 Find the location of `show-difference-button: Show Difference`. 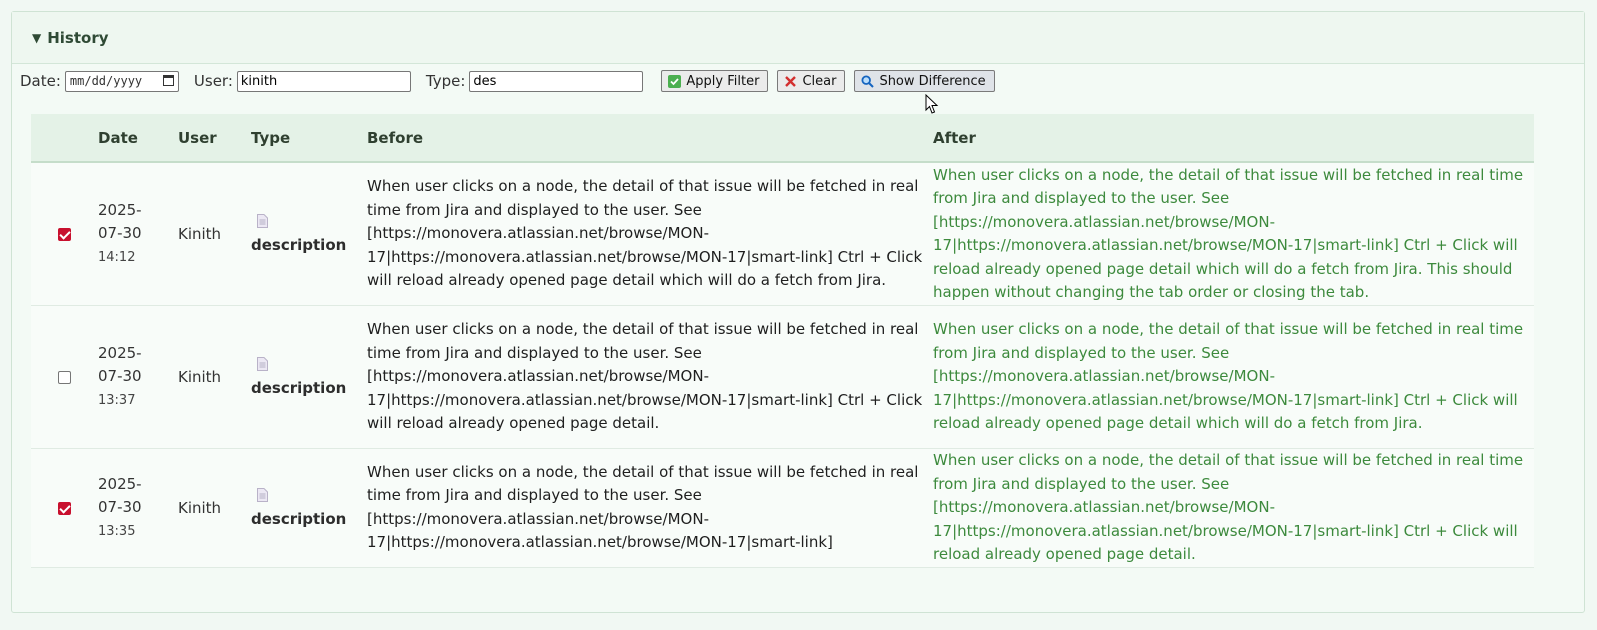

show-difference-button: Show Difference is located at coordinates (924, 81).